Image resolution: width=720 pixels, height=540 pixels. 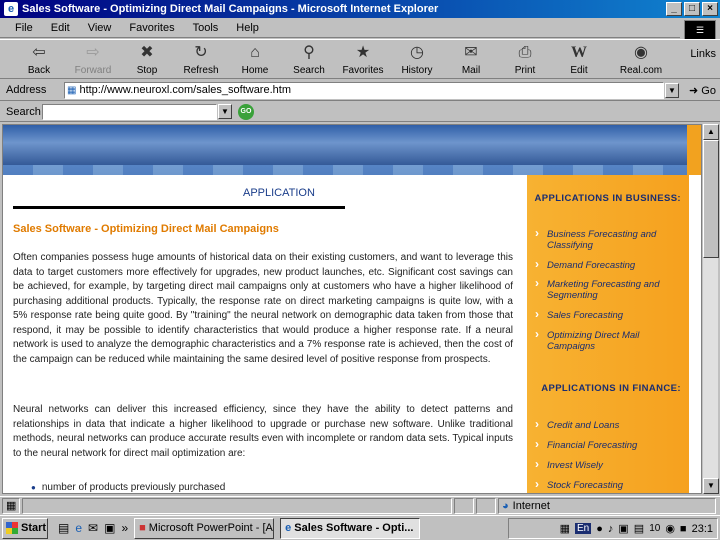 I want to click on sidebar-link-financial-forecasting: Financial Forecasting, so click(x=608, y=445).